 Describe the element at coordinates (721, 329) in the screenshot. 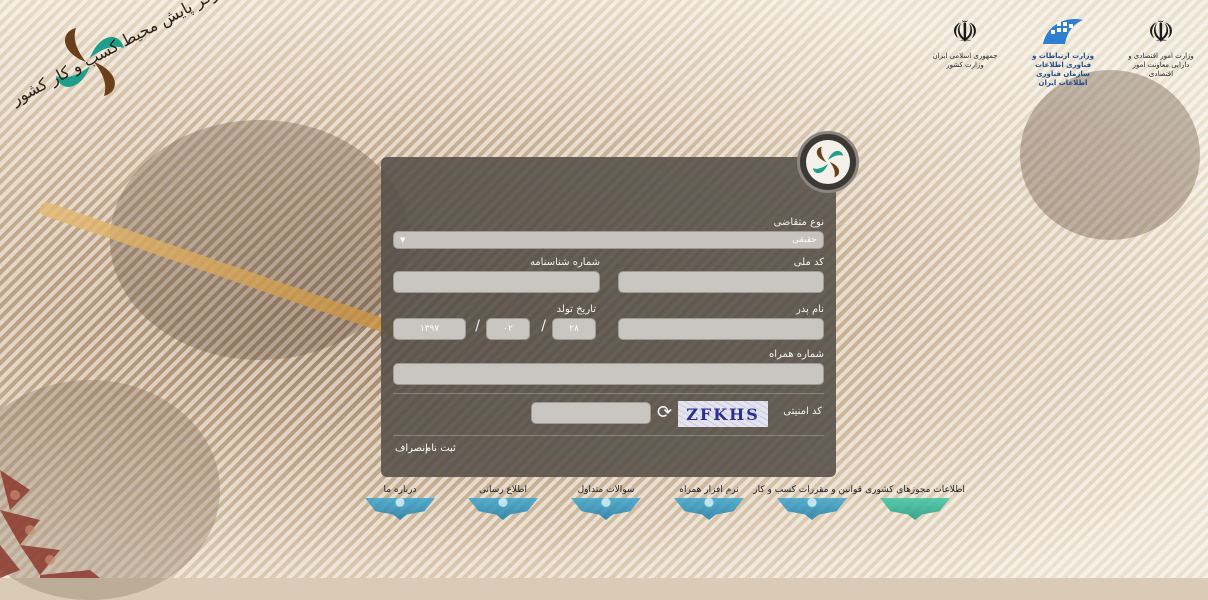

I see `father-name-input` at that location.